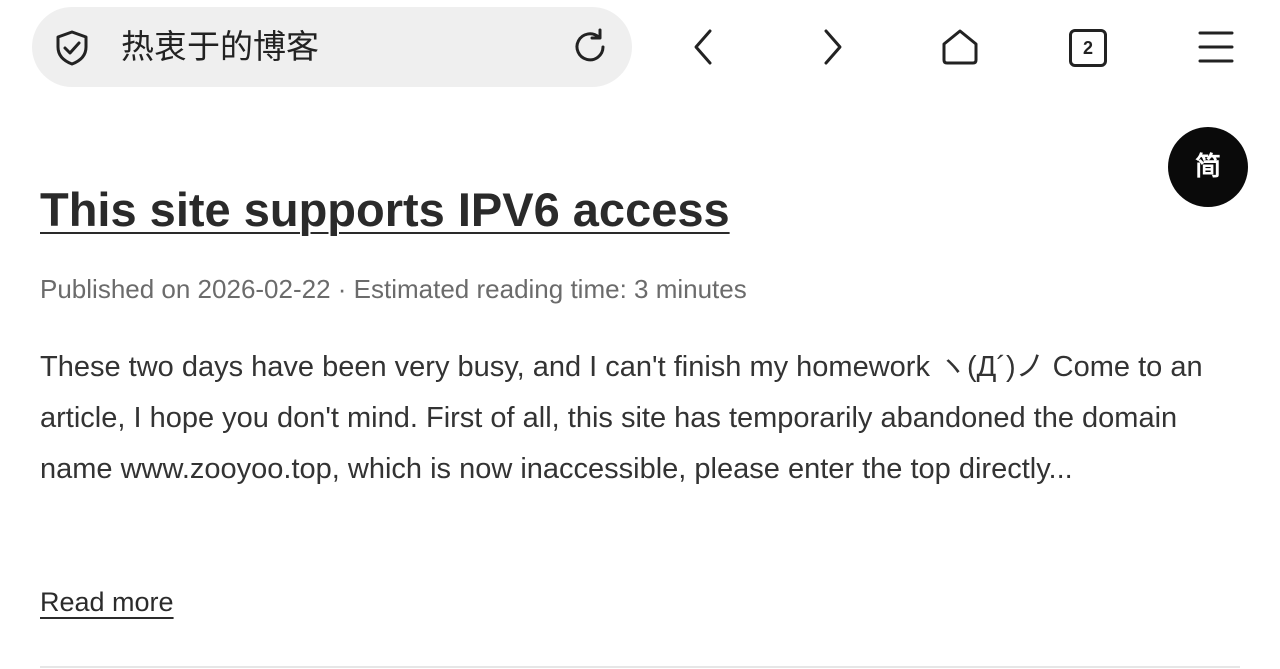  I want to click on reload-icon, so click(590, 47).